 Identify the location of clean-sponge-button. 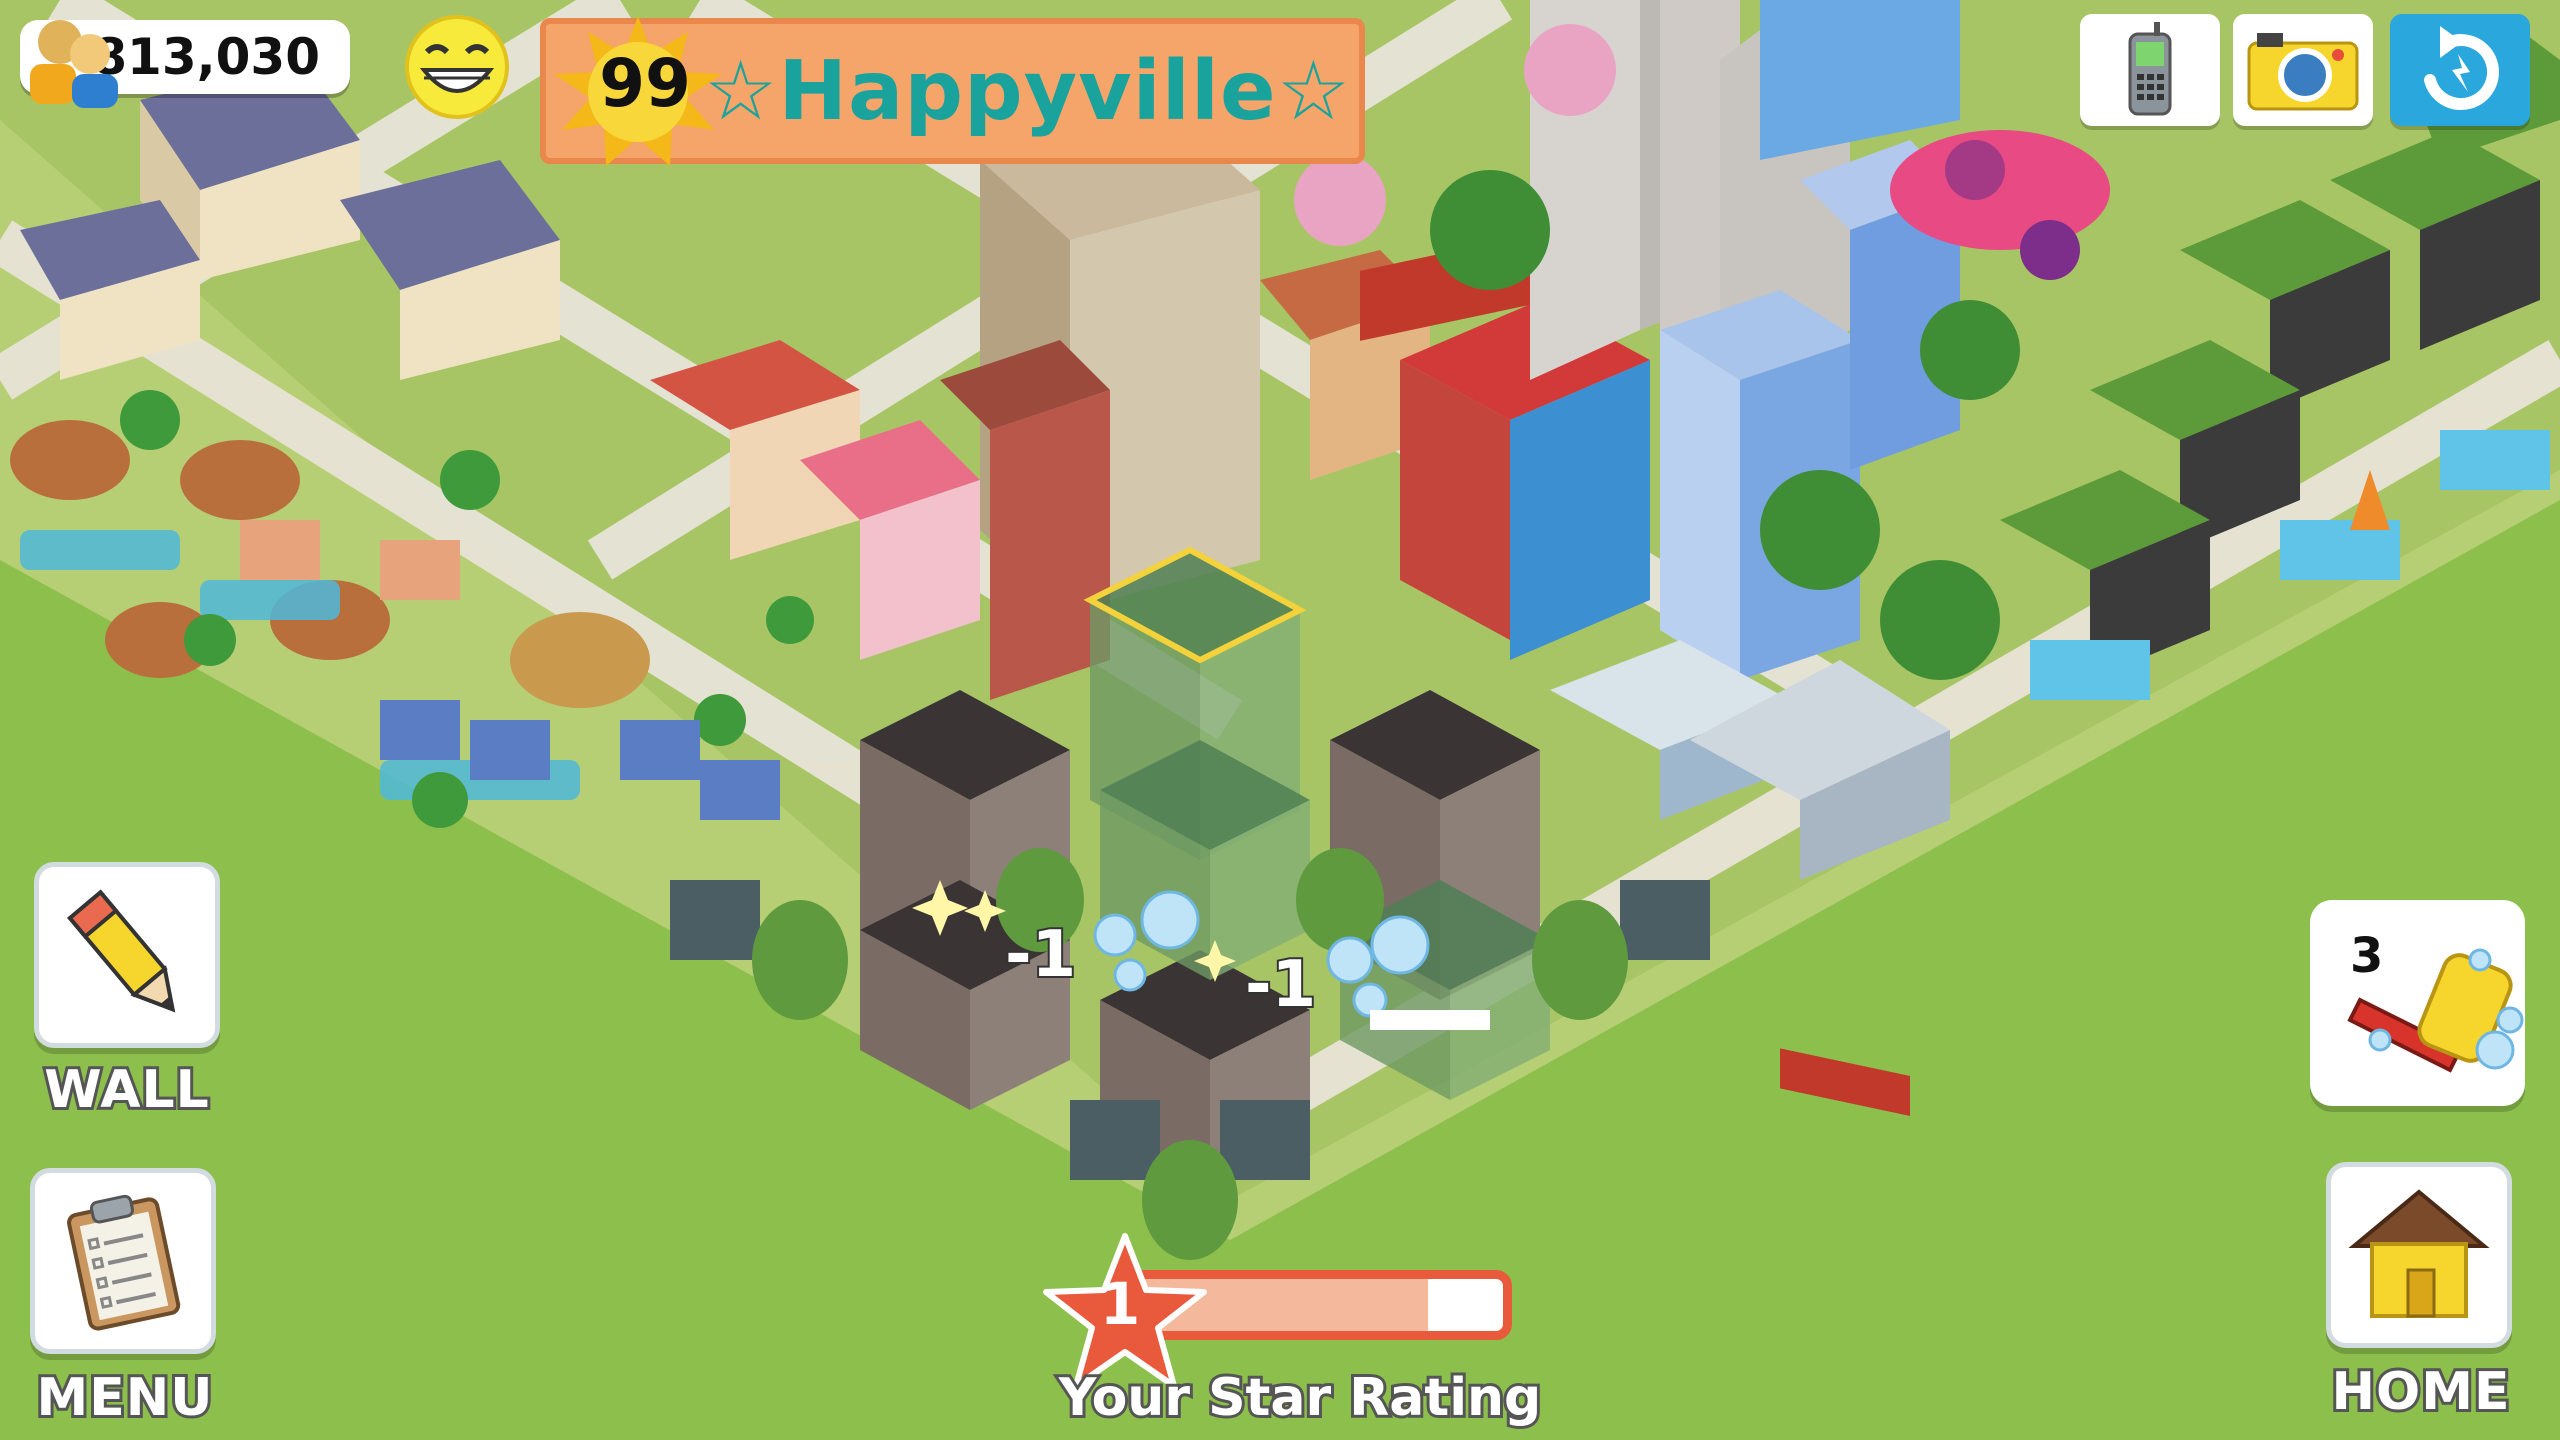
(2417, 1003).